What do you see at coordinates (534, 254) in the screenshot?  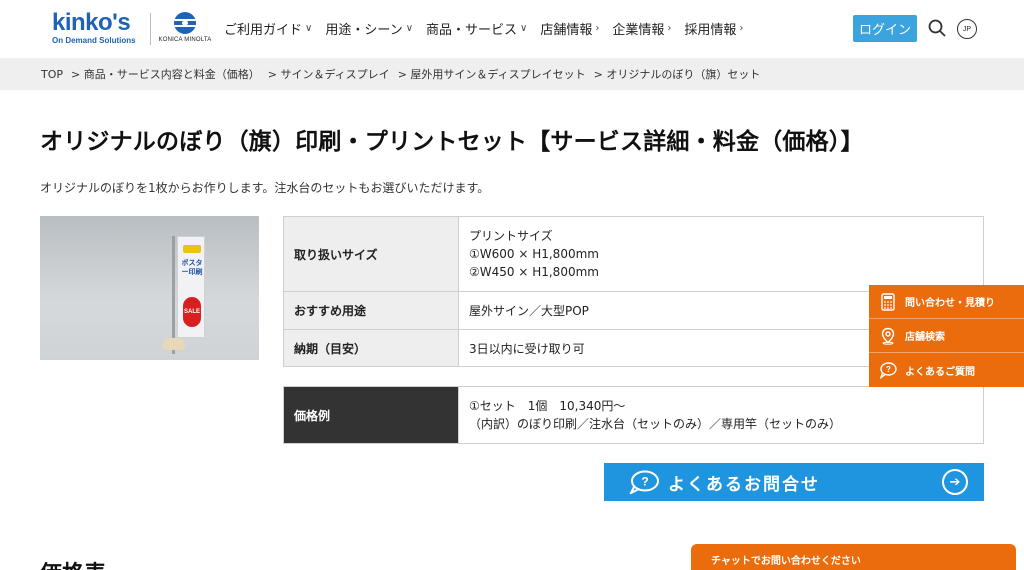 I see `spec-value-line: ①W600 × H1,800mm` at bounding box center [534, 254].